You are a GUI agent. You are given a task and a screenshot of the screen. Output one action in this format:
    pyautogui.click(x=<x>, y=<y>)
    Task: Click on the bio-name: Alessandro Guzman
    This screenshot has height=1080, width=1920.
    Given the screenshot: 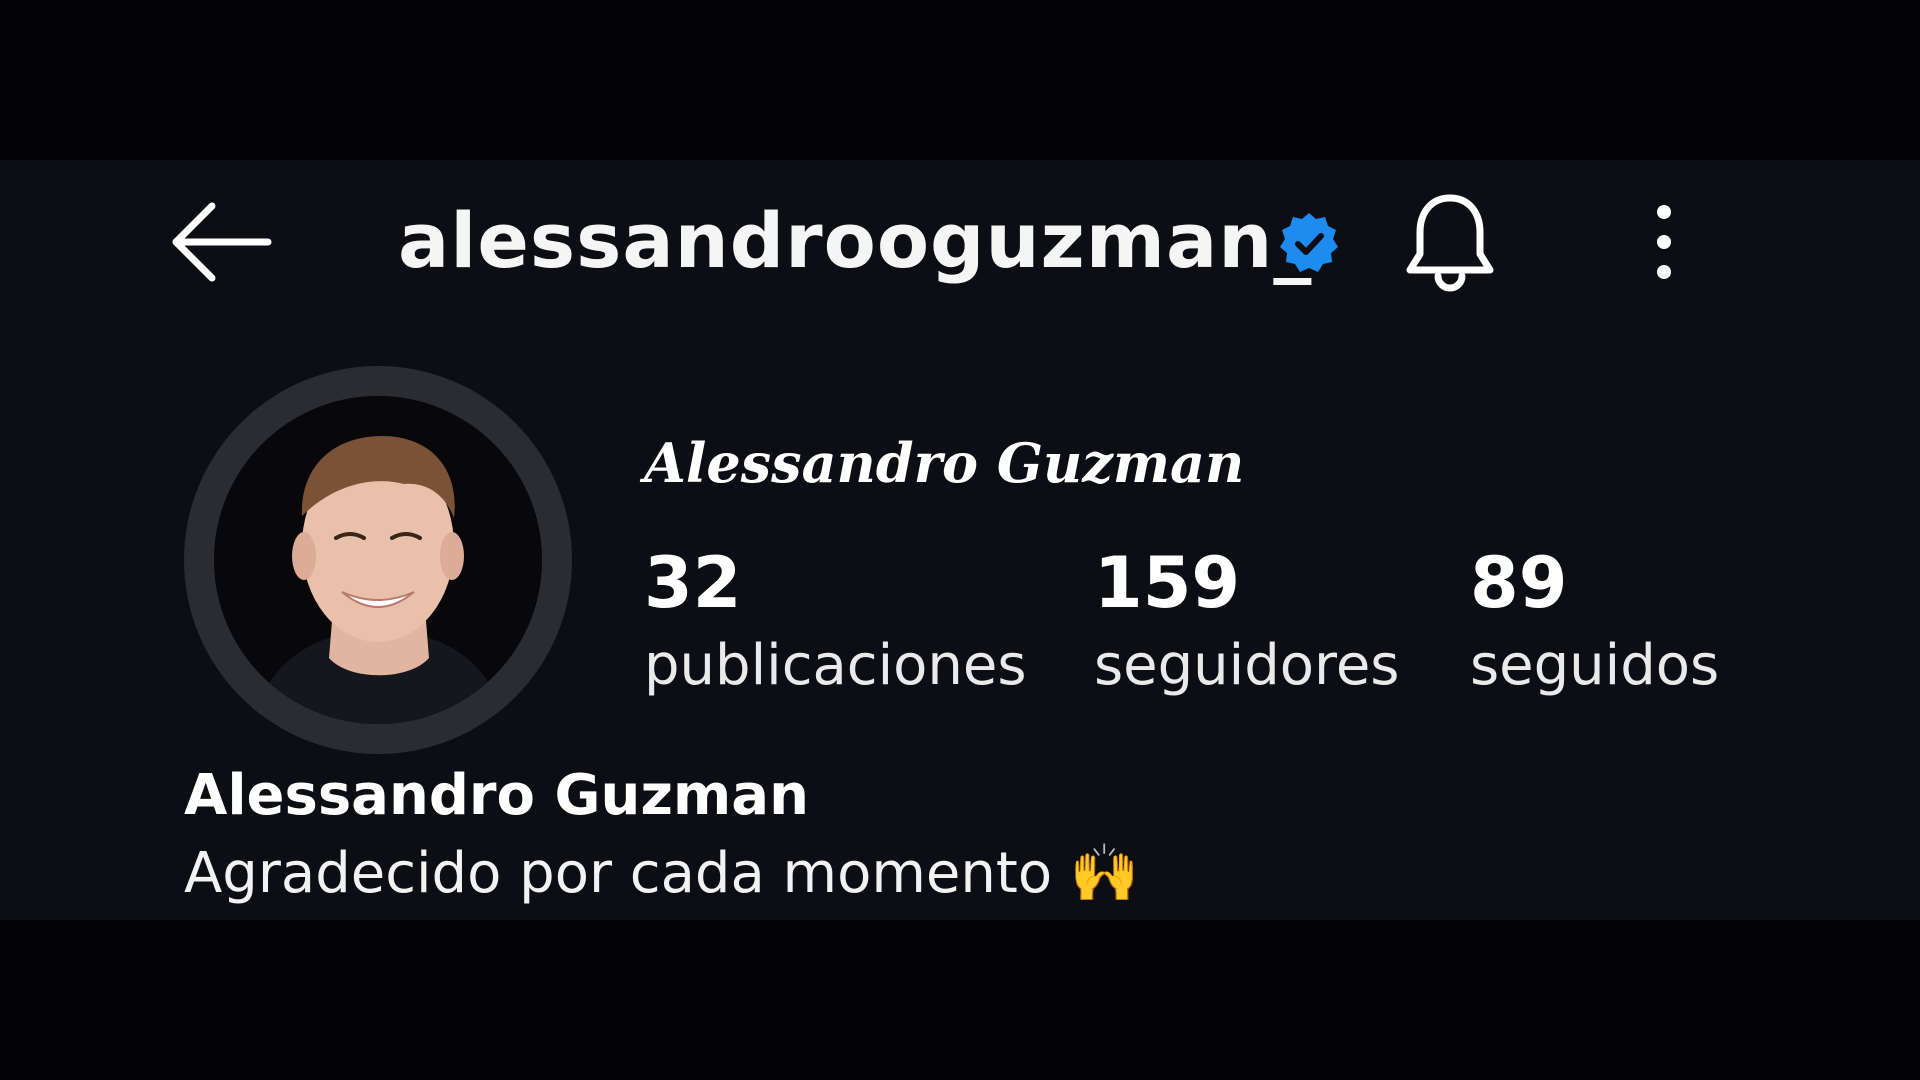 What is the action you would take?
    pyautogui.click(x=496, y=795)
    